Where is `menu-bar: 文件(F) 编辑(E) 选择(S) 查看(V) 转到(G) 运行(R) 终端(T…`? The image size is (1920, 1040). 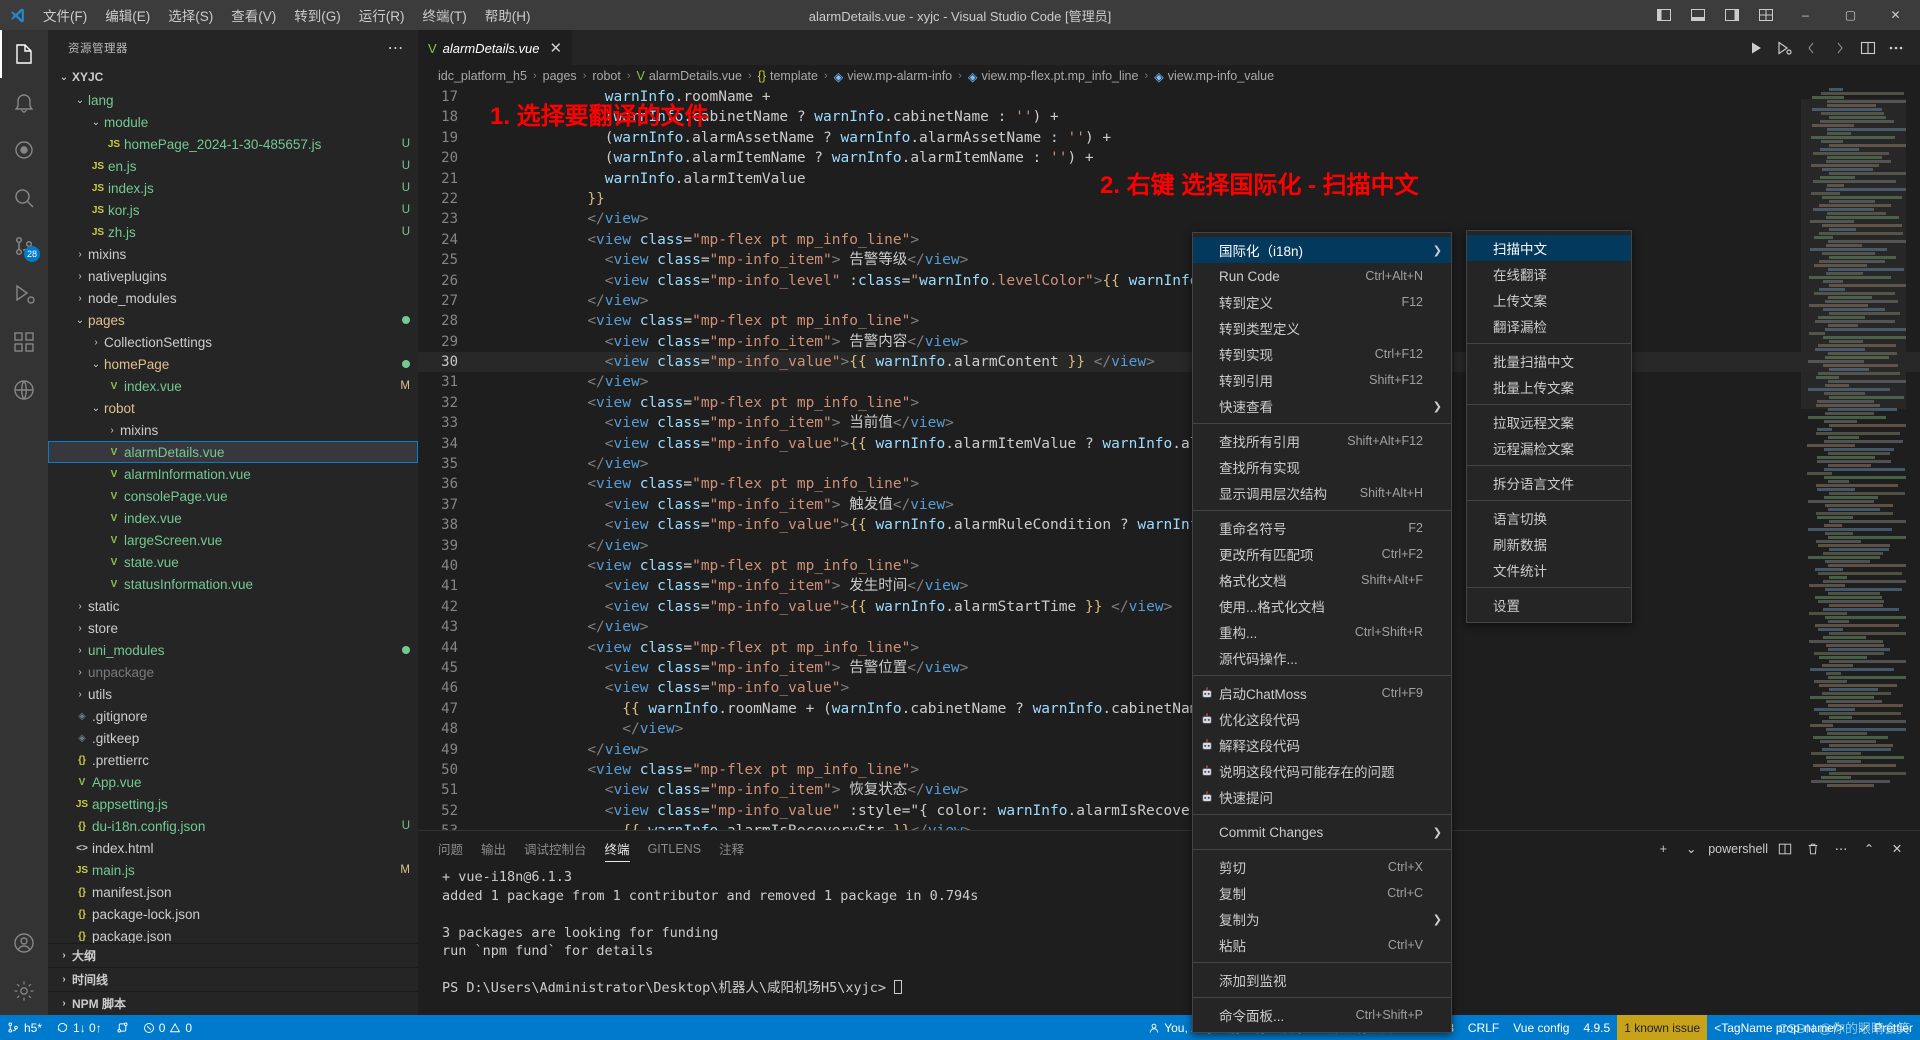 menu-bar: 文件(F) 编辑(E) 选择(S) 查看(V) 转到(G) 运行(R) 终端(T… is located at coordinates (287, 15).